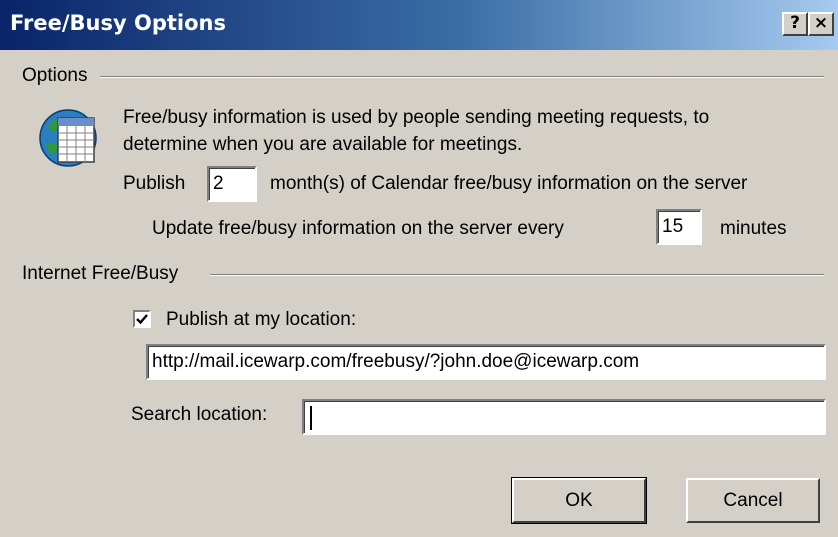 The image size is (838, 537). What do you see at coordinates (232, 184) in the screenshot?
I see `publish-months-input: 2` at bounding box center [232, 184].